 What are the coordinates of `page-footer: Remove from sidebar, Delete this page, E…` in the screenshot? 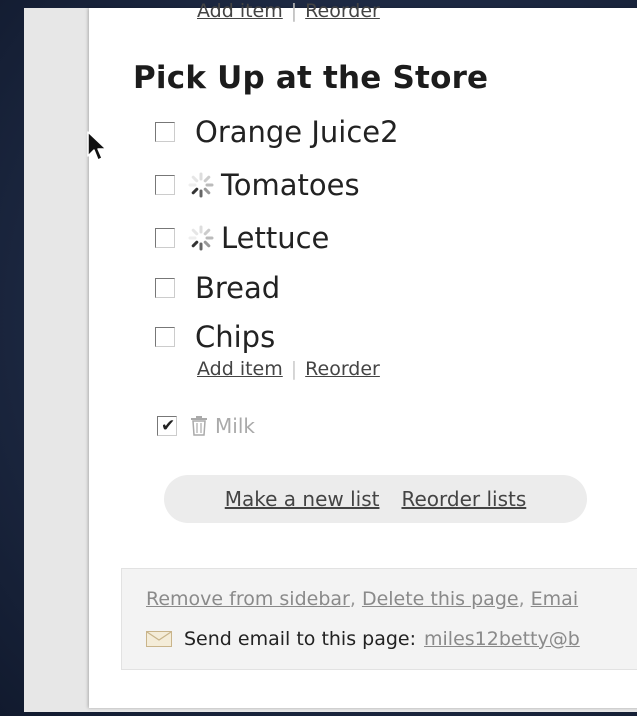 It's located at (379, 619).